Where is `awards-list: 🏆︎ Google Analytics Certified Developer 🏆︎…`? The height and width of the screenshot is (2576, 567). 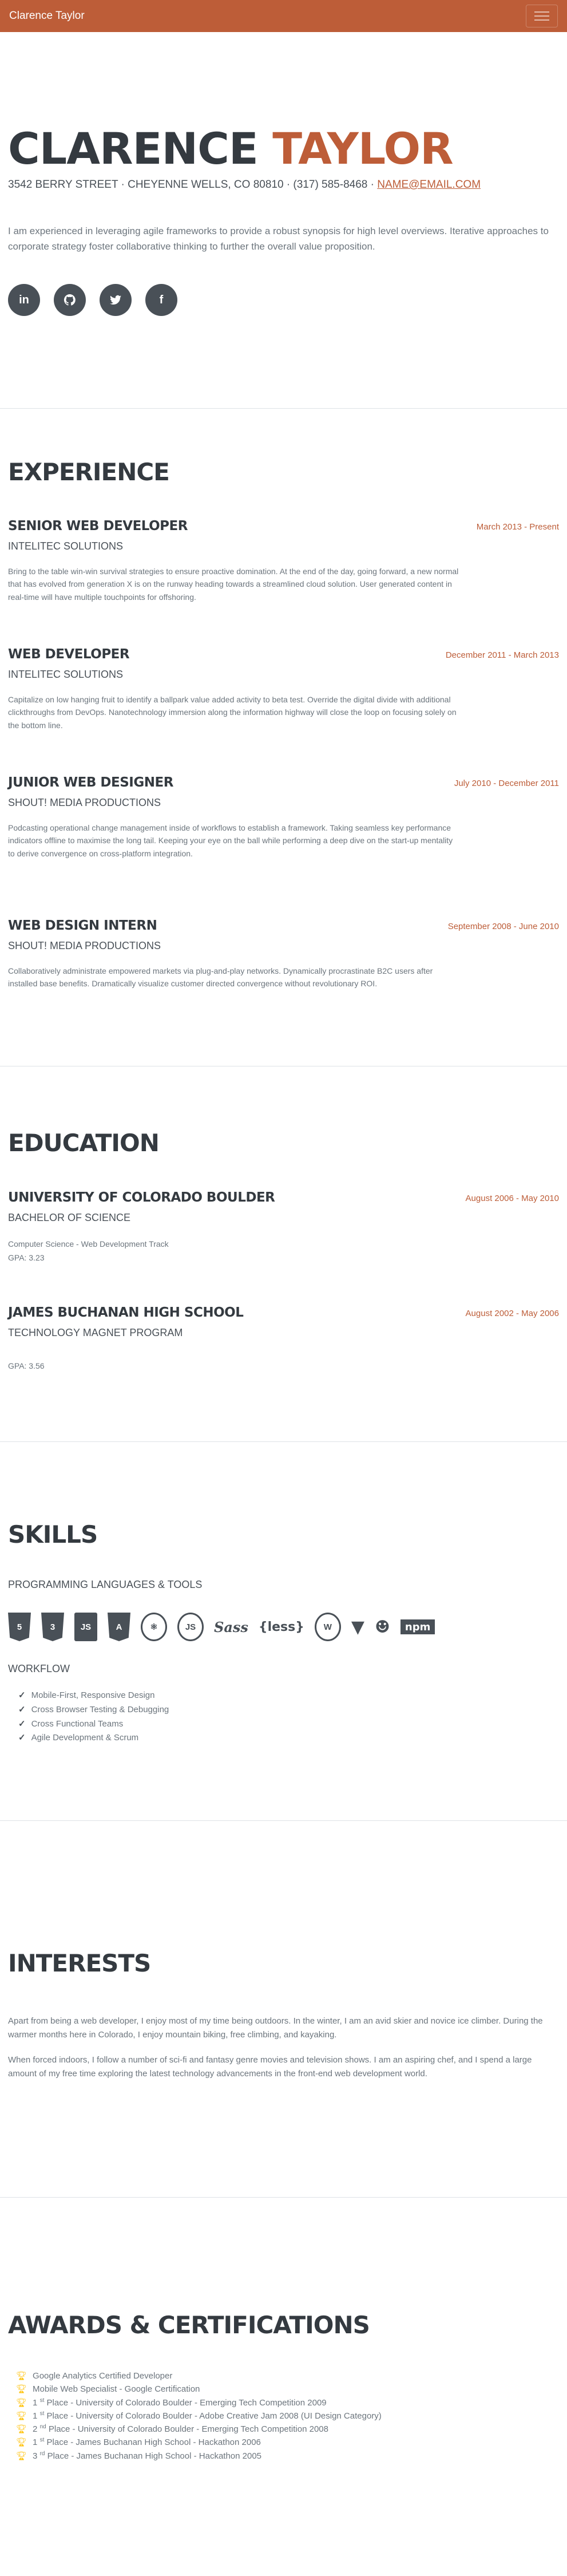
awards-list: 🏆︎ Google Analytics Certified Developer 🏆︎… is located at coordinates (283, 2416).